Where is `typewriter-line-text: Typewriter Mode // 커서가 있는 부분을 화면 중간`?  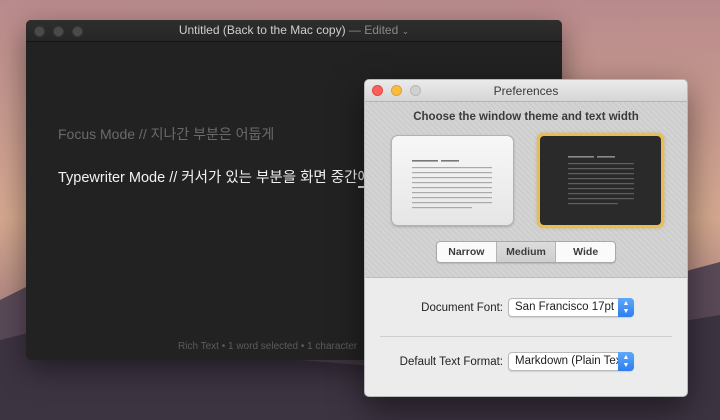 typewriter-line-text: Typewriter Mode // 커서가 있는 부분을 화면 중간 is located at coordinates (208, 178).